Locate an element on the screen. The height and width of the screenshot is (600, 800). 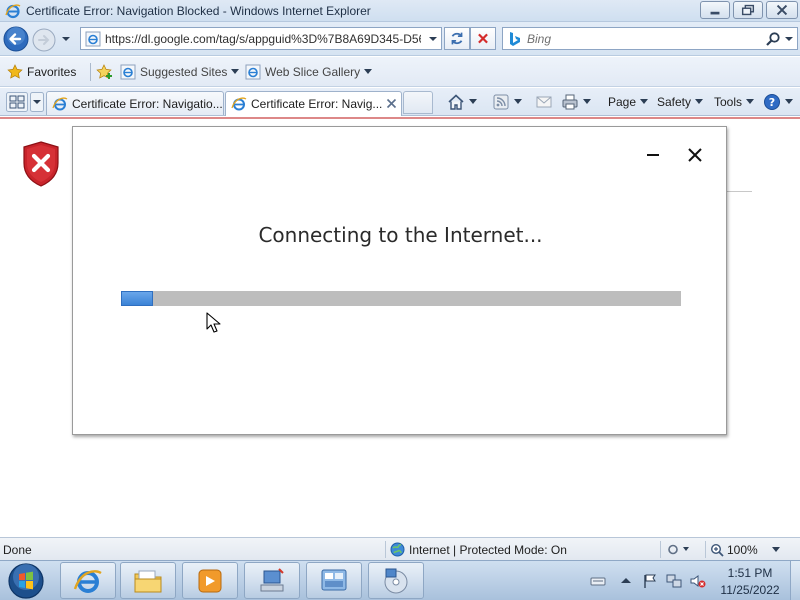
print-button is located at coordinates (576, 102).